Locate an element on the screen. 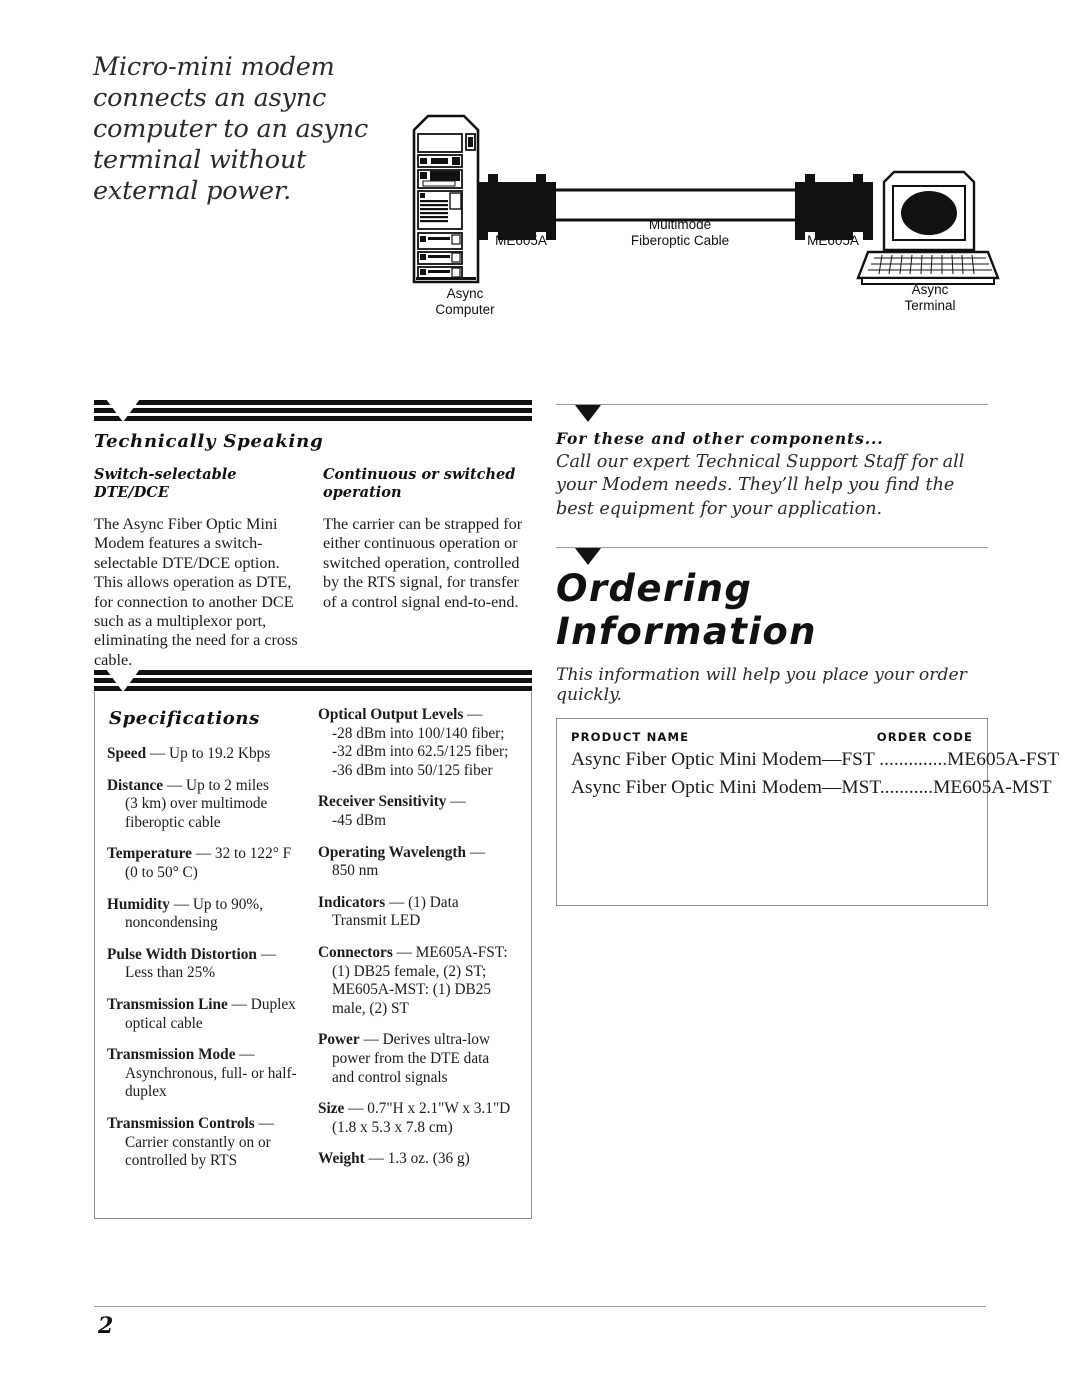 The height and width of the screenshot is (1397, 1080). spec-item-label: Weight is located at coordinates (341, 1159).